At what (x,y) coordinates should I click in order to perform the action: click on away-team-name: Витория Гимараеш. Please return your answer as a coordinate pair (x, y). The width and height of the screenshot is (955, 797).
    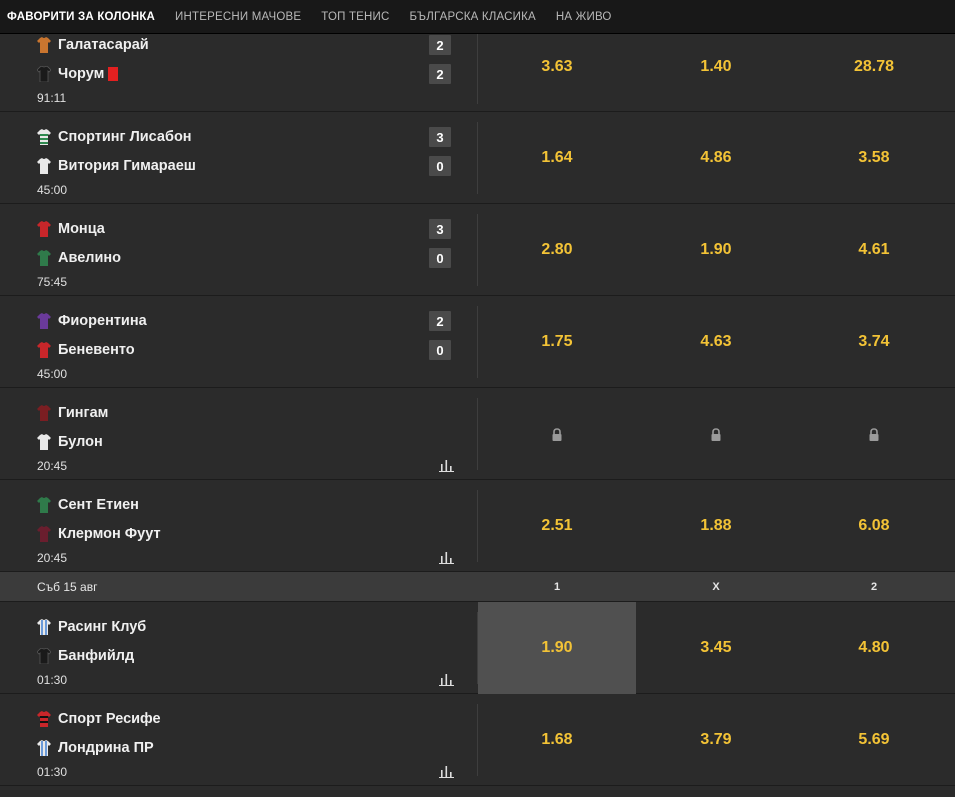
    Looking at the image, I should click on (127, 166).